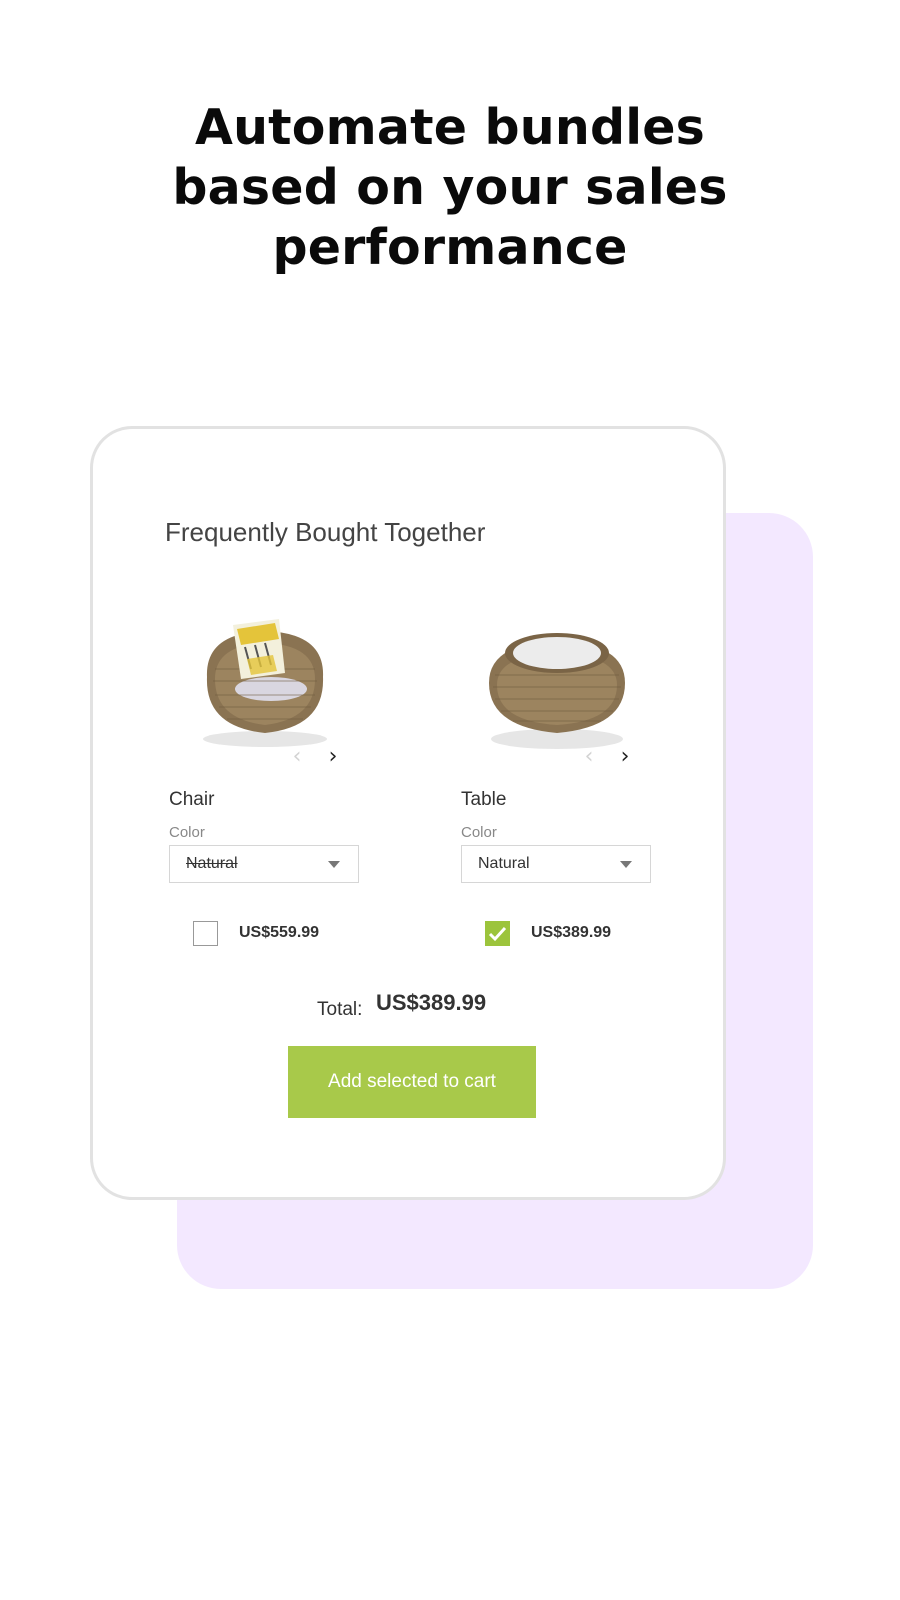 Image resolution: width=900 pixels, height=1600 pixels. Describe the element at coordinates (265, 679) in the screenshot. I see `wicker-chair-image` at that location.